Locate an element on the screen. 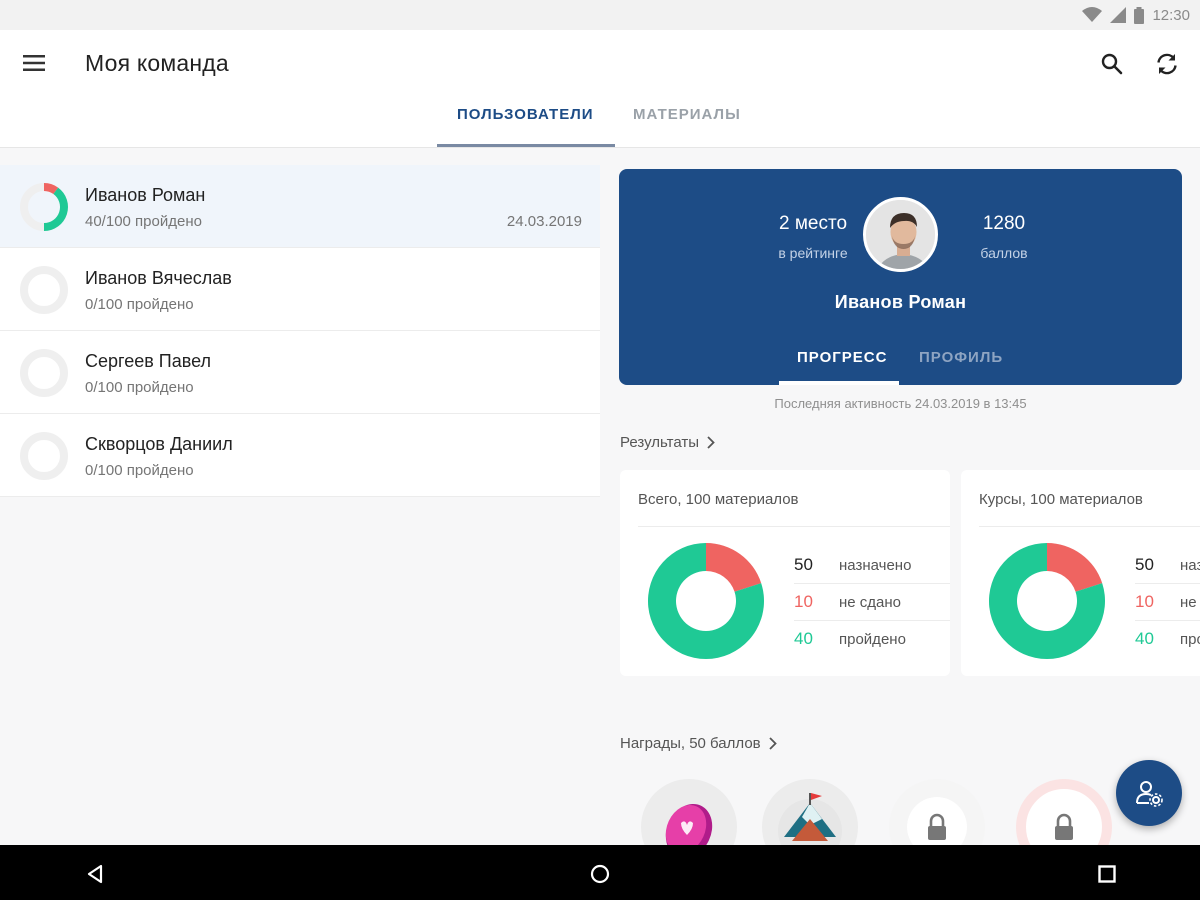  avatar-photo is located at coordinates (900, 234).